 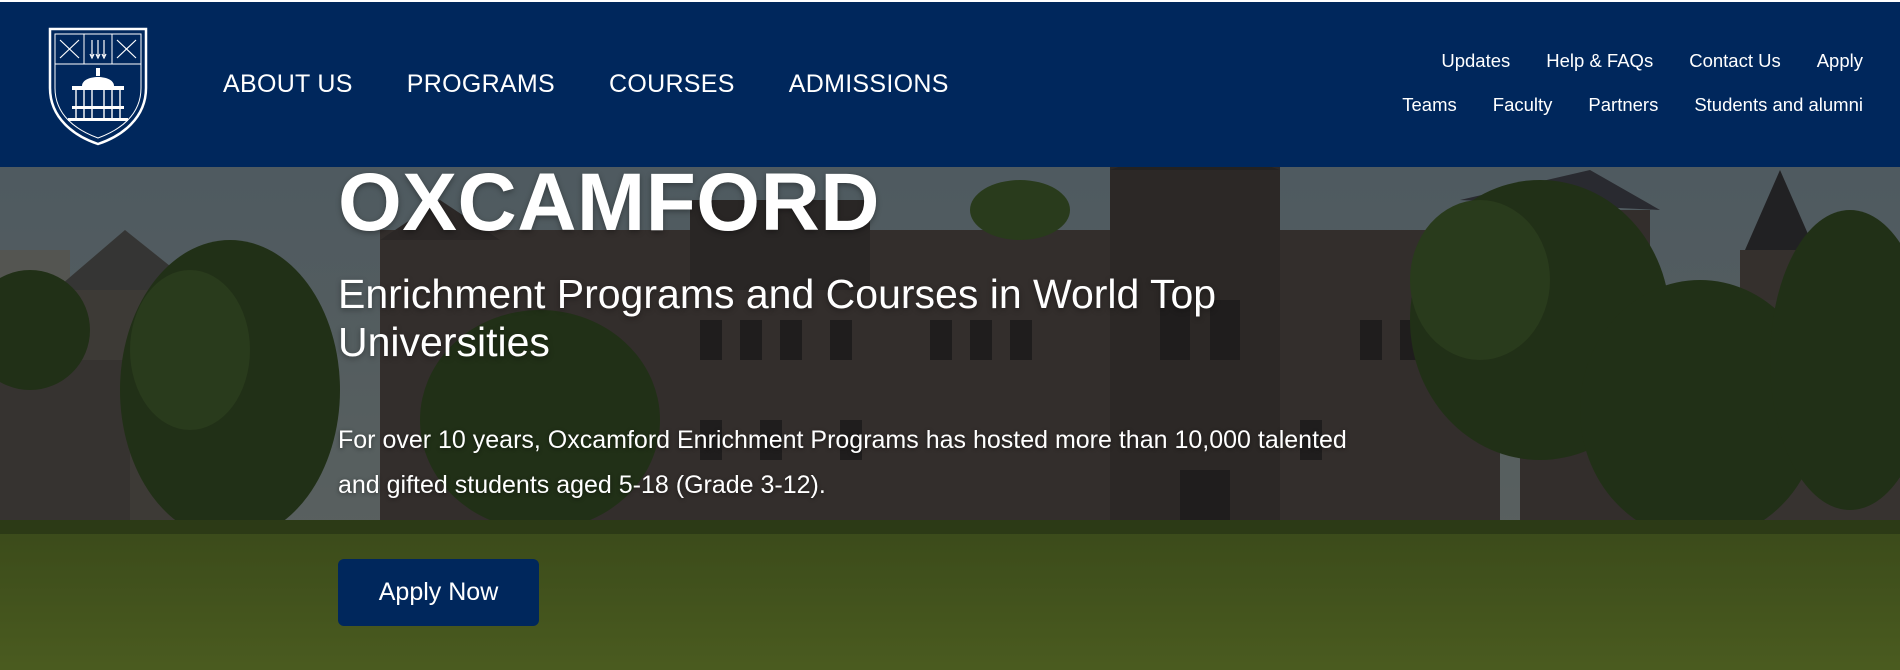 I want to click on university-crest-icon, so click(x=98, y=86).